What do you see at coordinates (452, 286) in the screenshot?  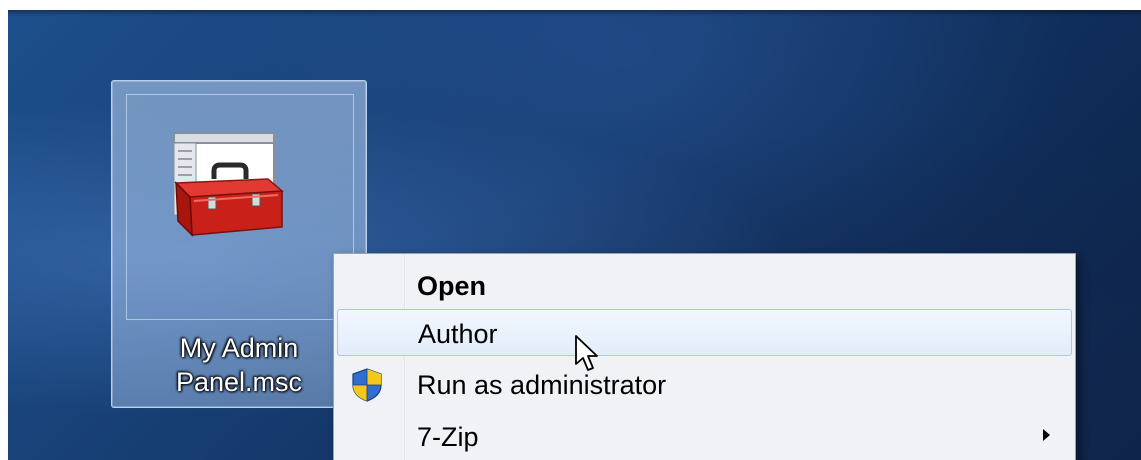 I see `menu-item-label: Open` at bounding box center [452, 286].